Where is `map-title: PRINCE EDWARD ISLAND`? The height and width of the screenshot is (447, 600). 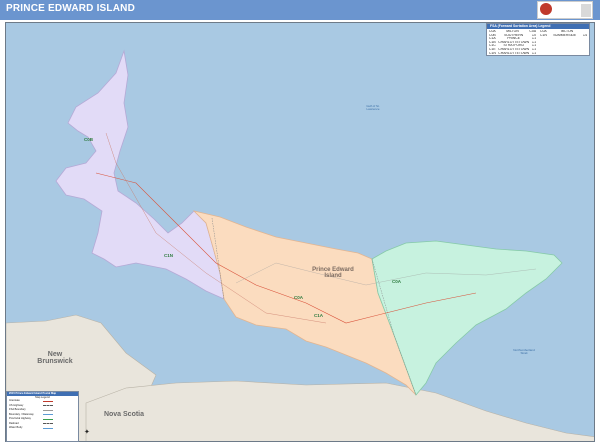
map-title: PRINCE EDWARD ISLAND is located at coordinates (71, 8).